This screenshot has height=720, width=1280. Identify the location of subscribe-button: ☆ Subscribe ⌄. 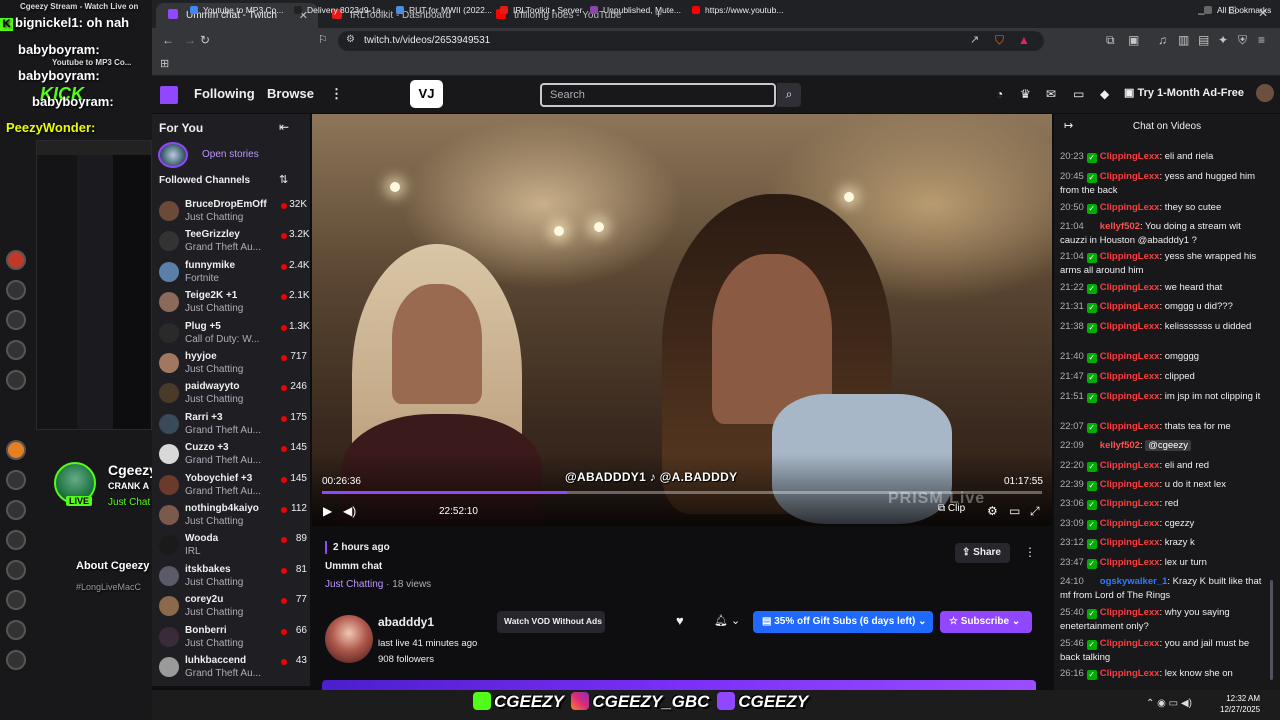
(986, 622).